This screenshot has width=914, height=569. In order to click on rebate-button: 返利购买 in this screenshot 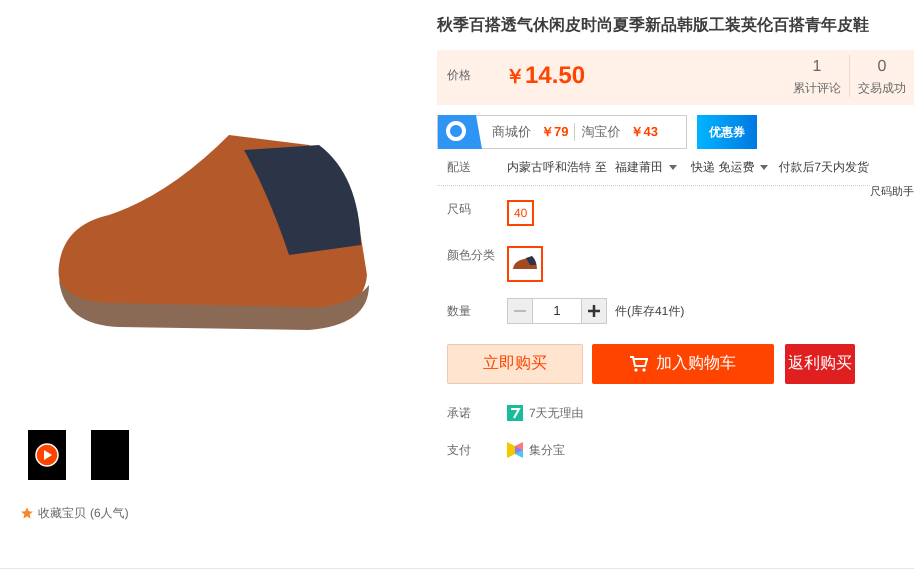, I will do `click(820, 364)`.